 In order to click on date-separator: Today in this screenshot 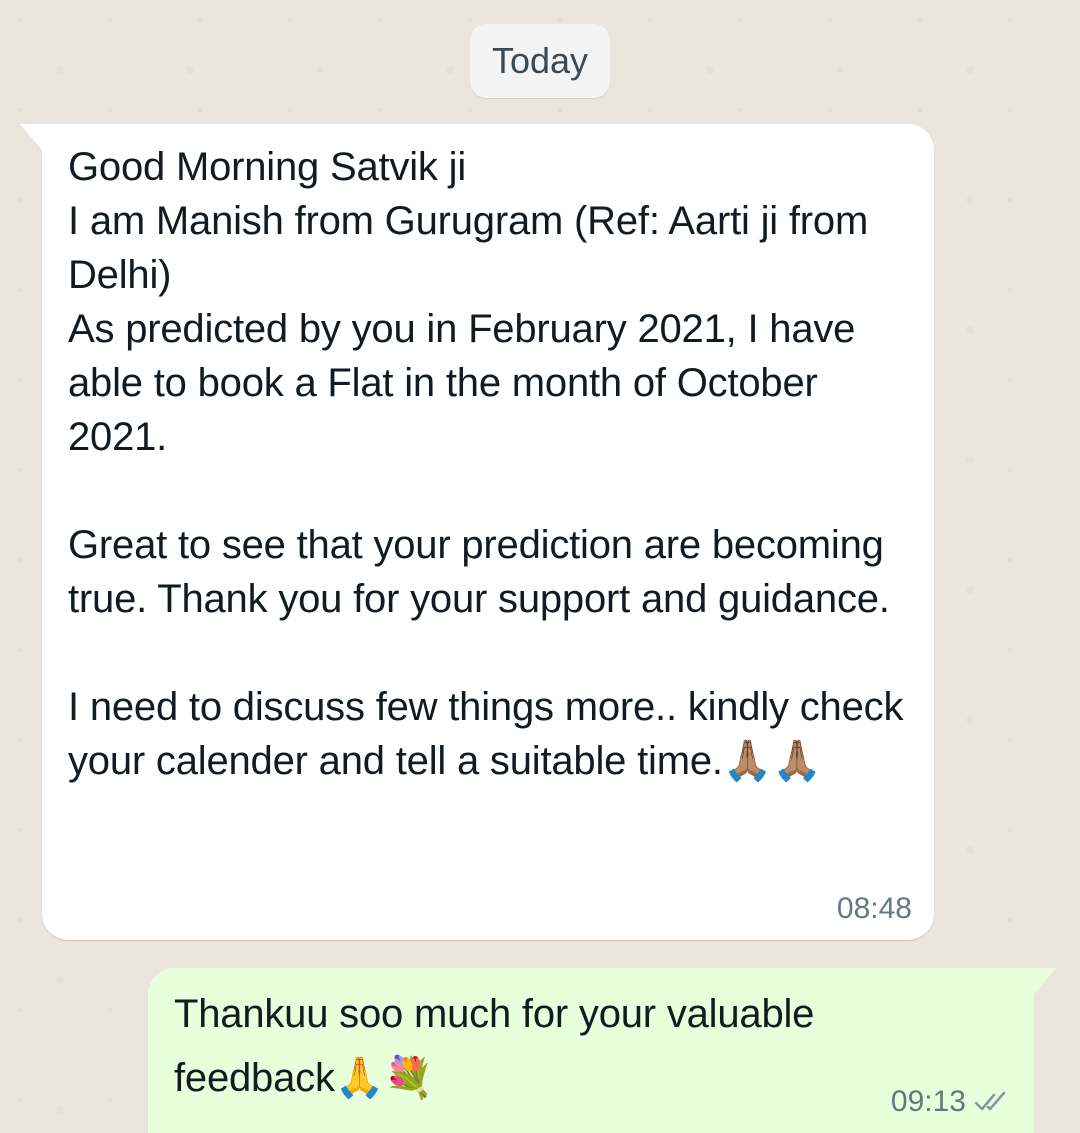, I will do `click(540, 61)`.